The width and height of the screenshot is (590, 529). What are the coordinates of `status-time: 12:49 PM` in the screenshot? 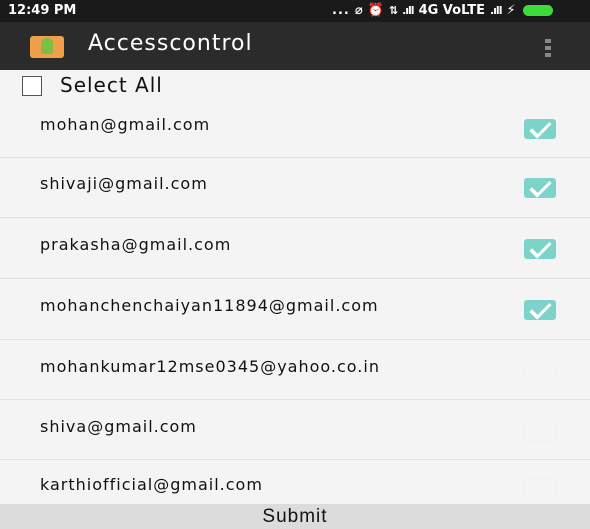 It's located at (42, 10).